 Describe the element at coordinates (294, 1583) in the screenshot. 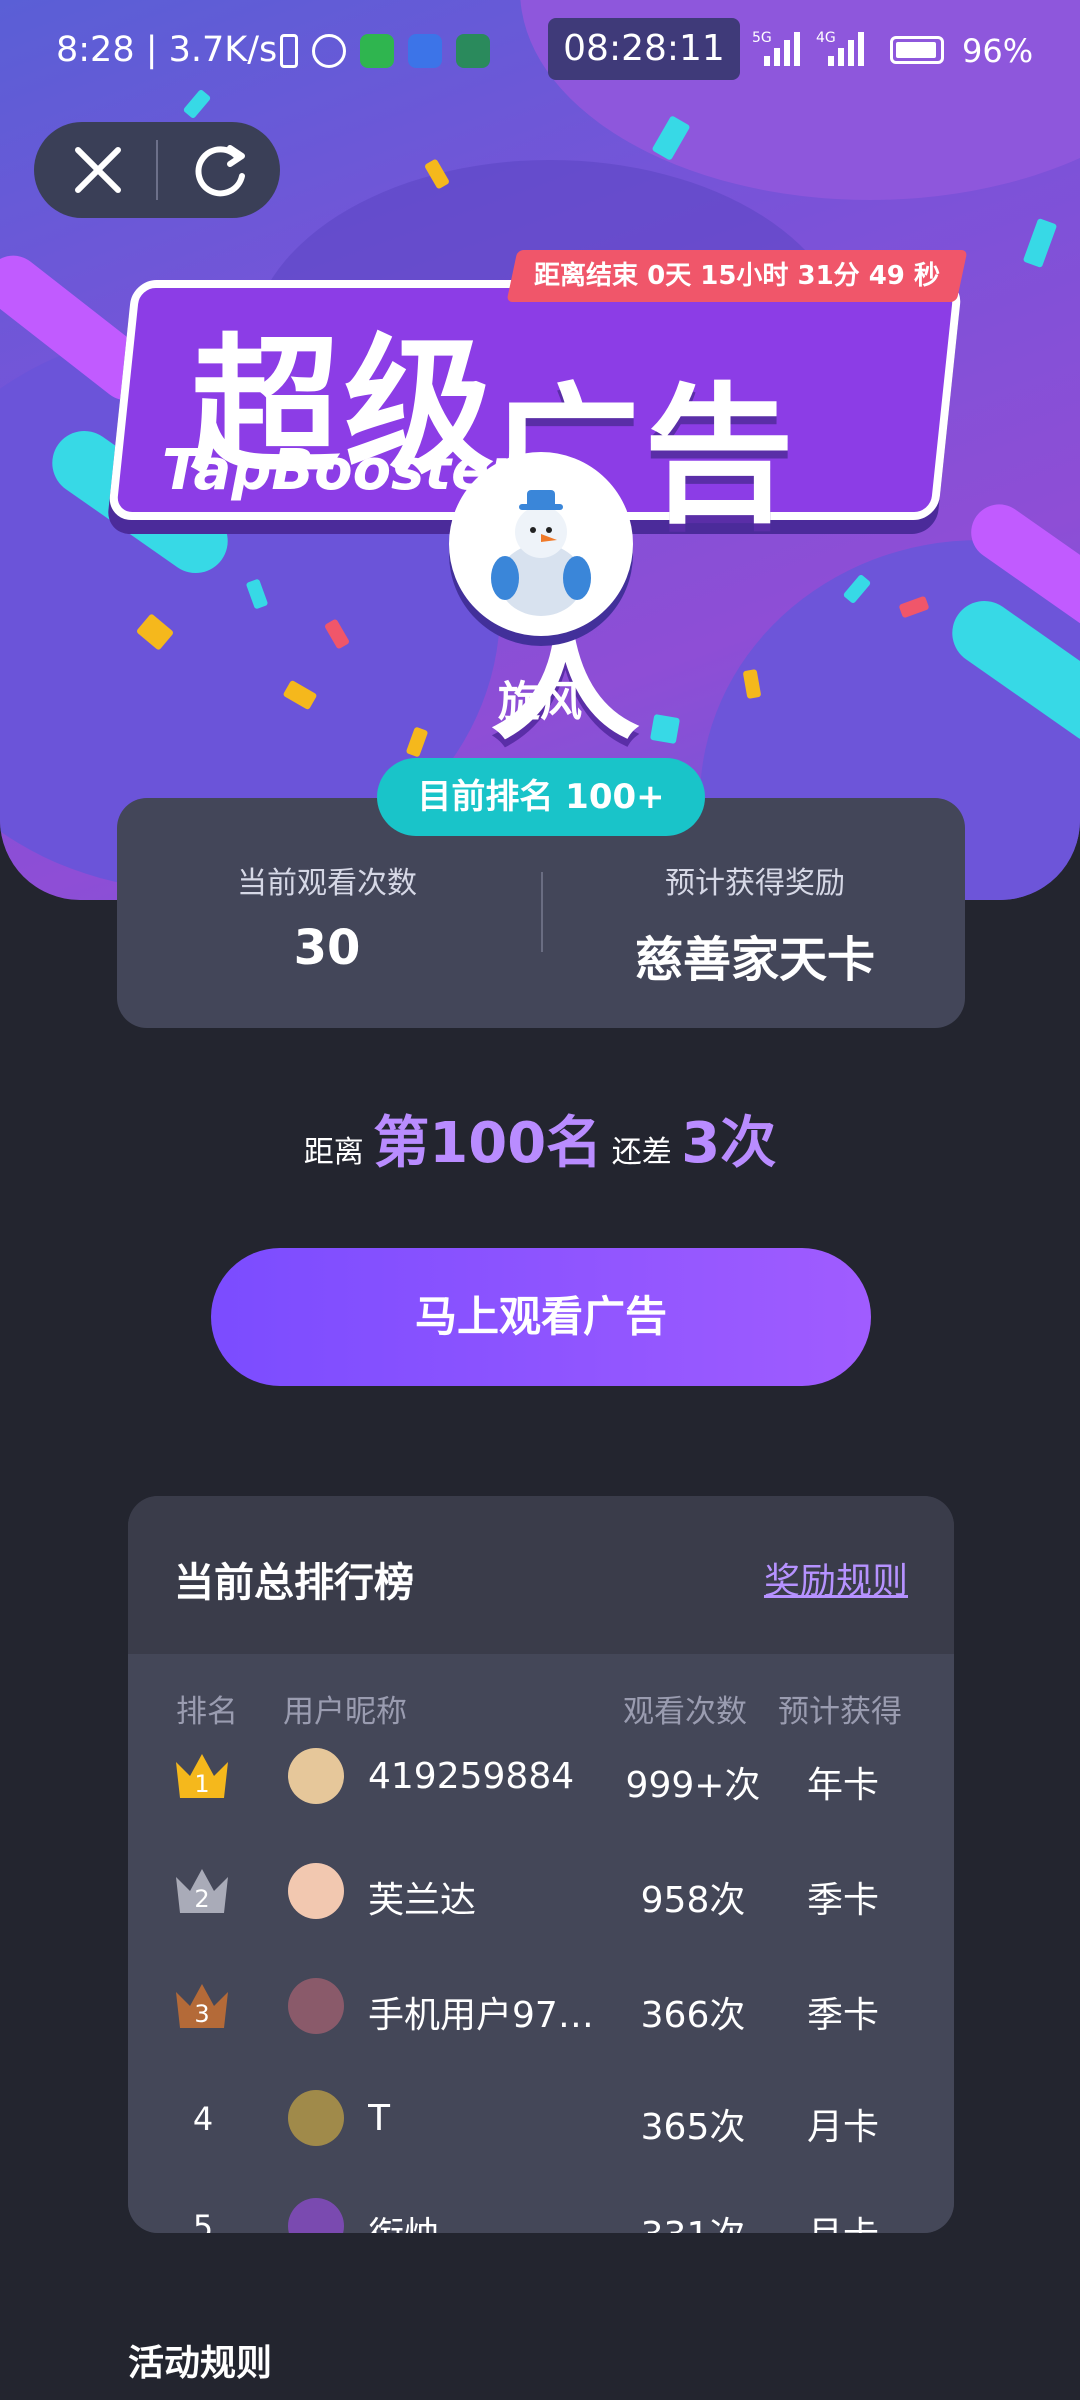

I see `leaderboard-title: 当前总排行榜` at that location.